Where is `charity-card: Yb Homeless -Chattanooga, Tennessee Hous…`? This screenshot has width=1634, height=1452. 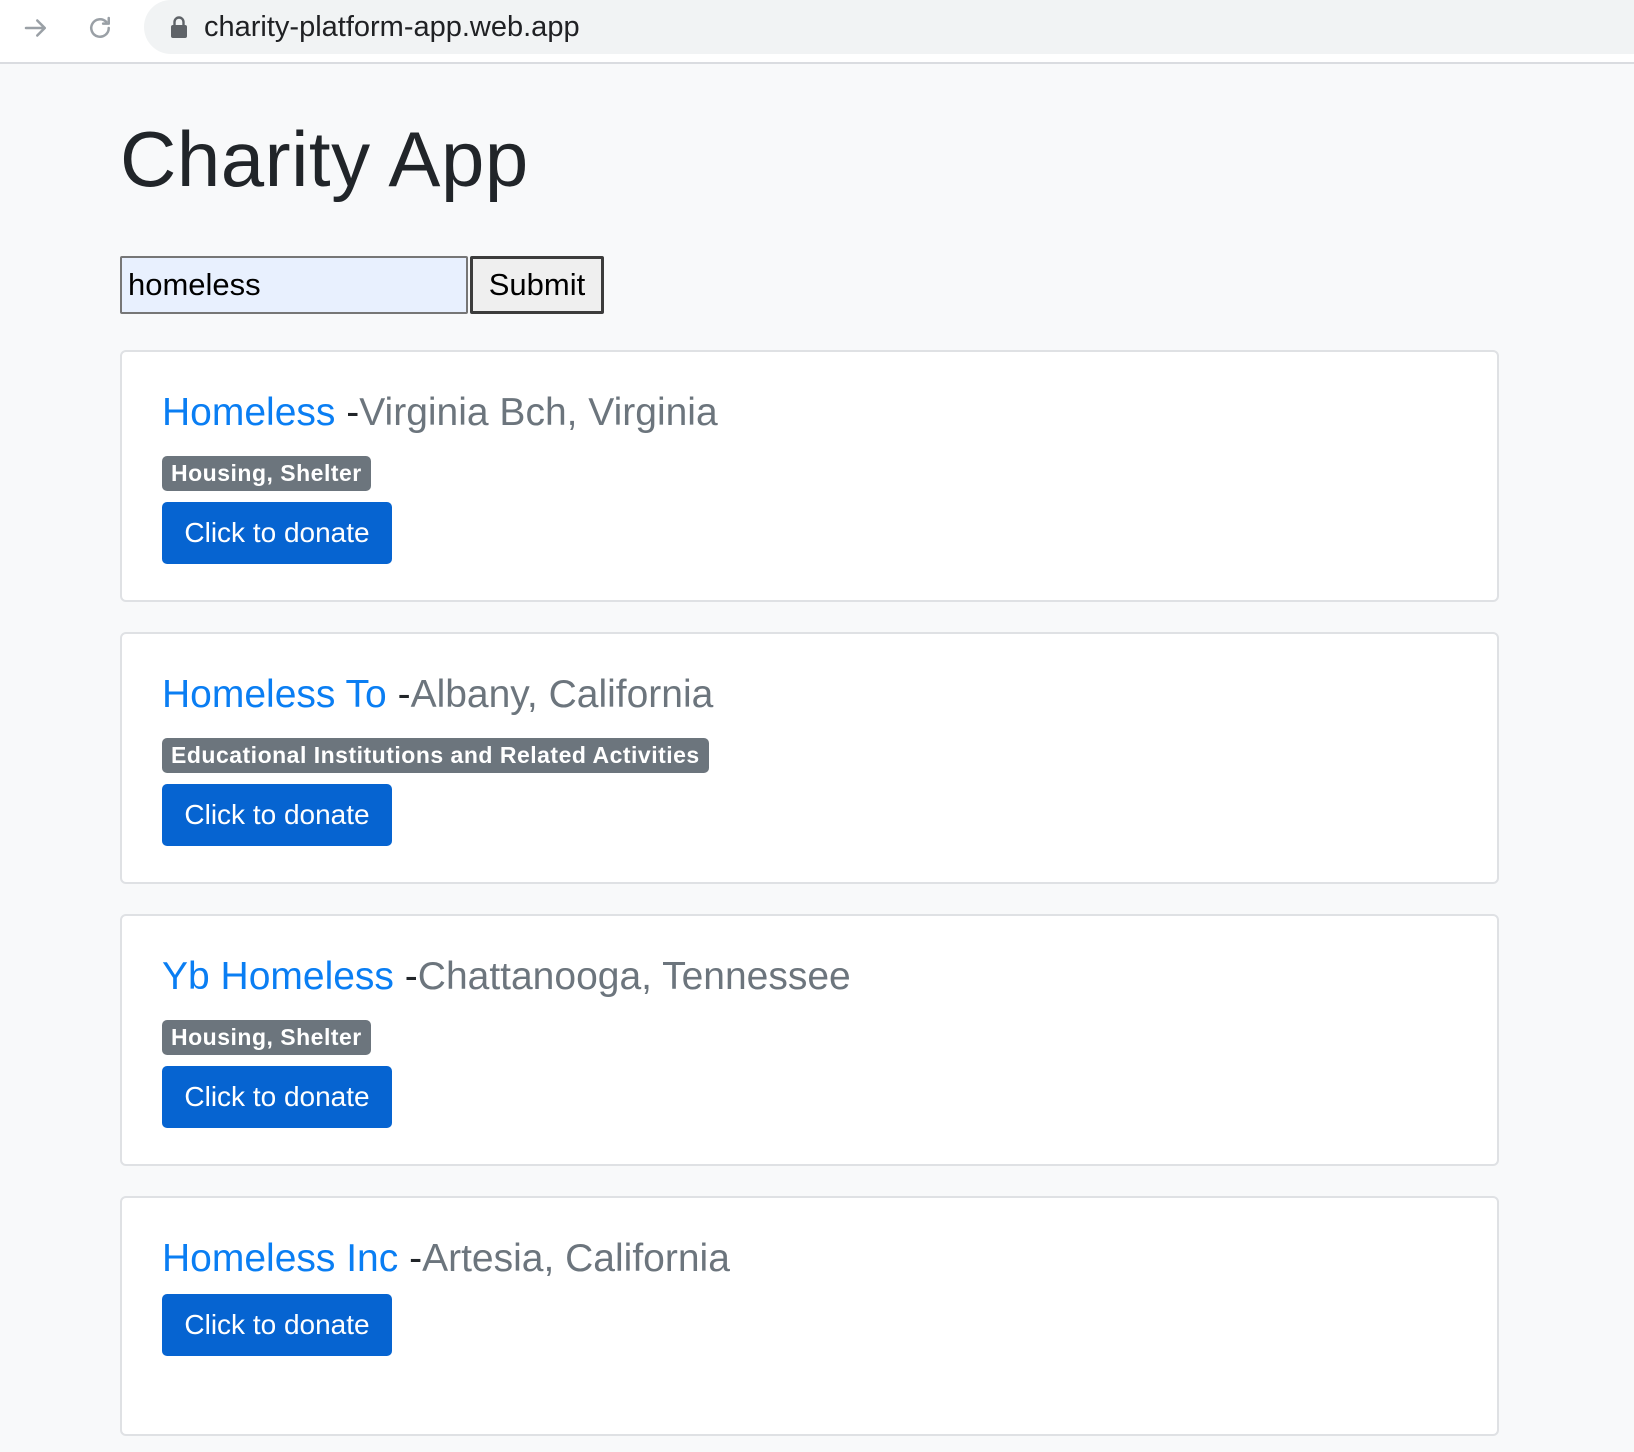
charity-card: Yb Homeless -Chattanooga, Tennessee Hous… is located at coordinates (809, 1040).